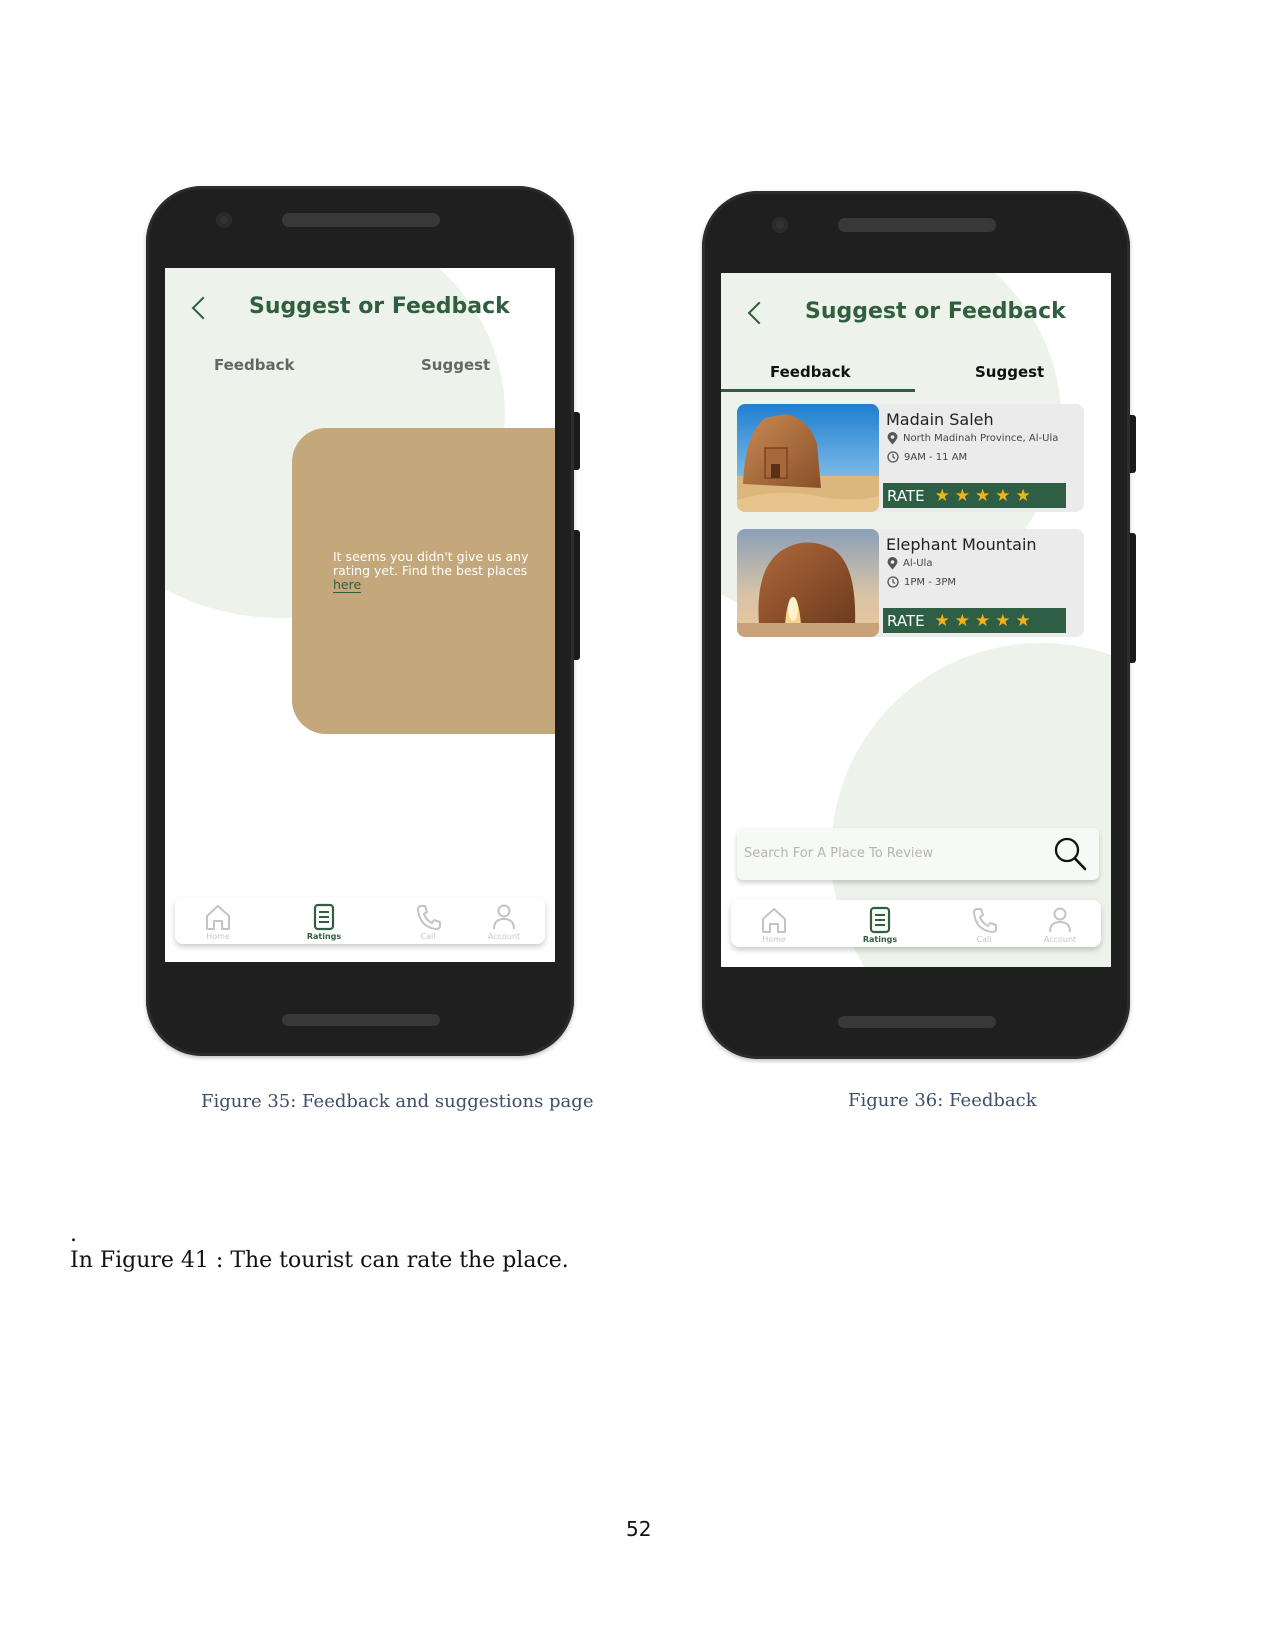  What do you see at coordinates (1070, 854) in the screenshot?
I see `search-icon` at bounding box center [1070, 854].